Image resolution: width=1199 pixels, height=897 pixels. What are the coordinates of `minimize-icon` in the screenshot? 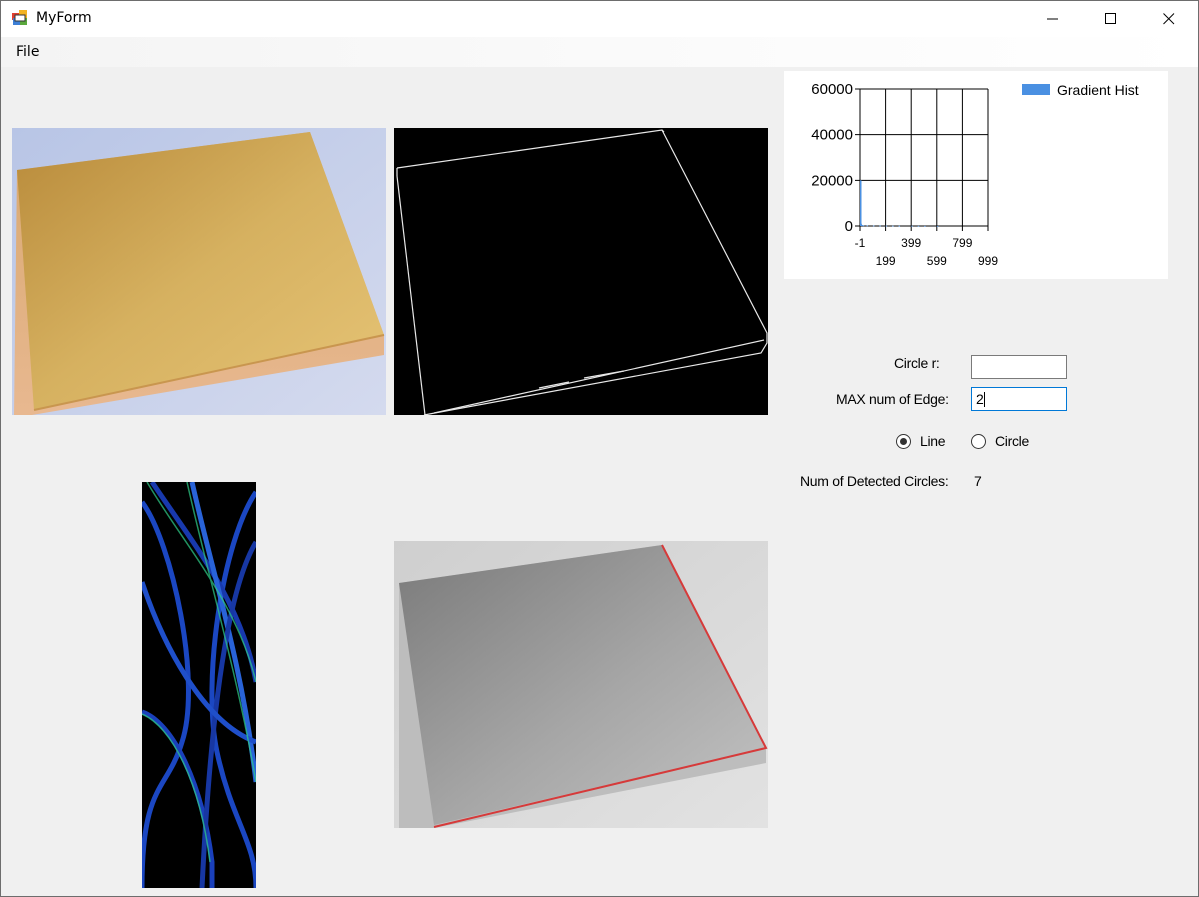 It's located at (1052, 19).